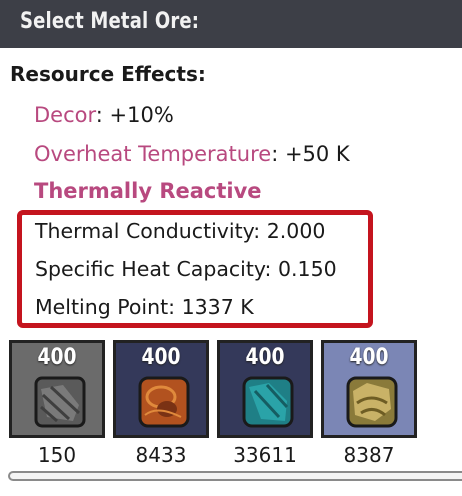 Image resolution: width=462 pixels, height=496 pixels. What do you see at coordinates (60, 402) in the screenshot?
I see `raw-metal-ore-icon` at bounding box center [60, 402].